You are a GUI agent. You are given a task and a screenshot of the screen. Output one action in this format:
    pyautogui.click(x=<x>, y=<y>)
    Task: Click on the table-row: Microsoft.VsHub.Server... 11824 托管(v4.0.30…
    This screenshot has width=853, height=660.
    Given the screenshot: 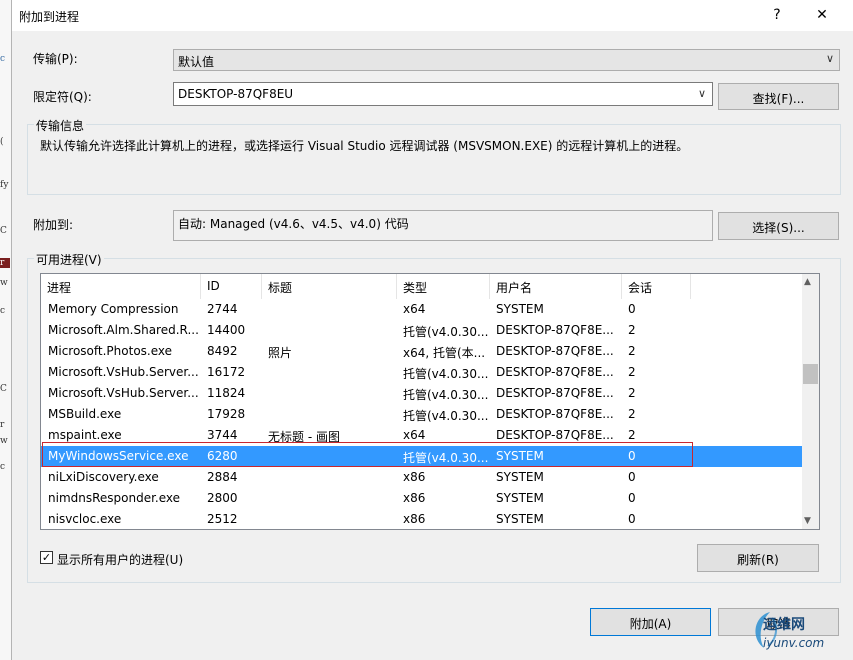 What is the action you would take?
    pyautogui.click(x=422, y=393)
    